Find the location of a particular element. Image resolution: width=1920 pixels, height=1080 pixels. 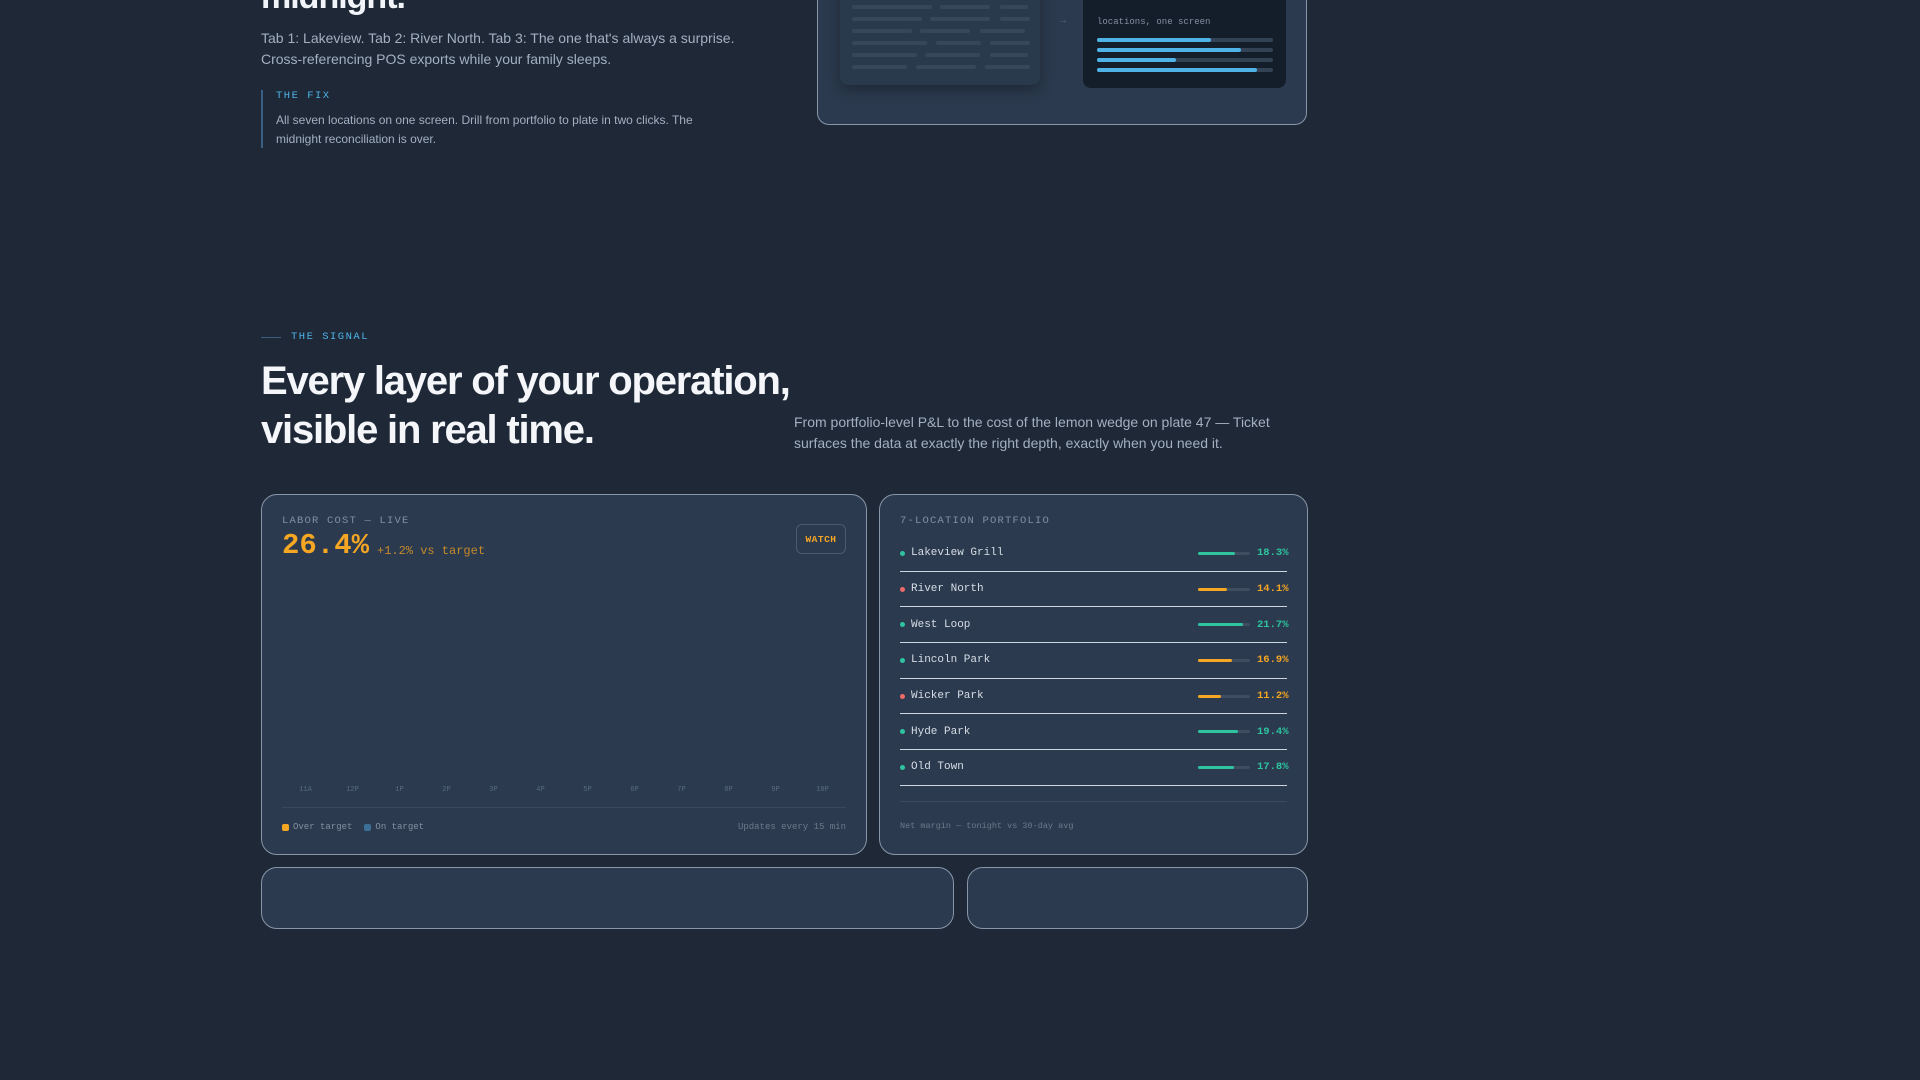

portfolio-card-label: 7-LOCATION PORTFOLIO is located at coordinates (975, 521).